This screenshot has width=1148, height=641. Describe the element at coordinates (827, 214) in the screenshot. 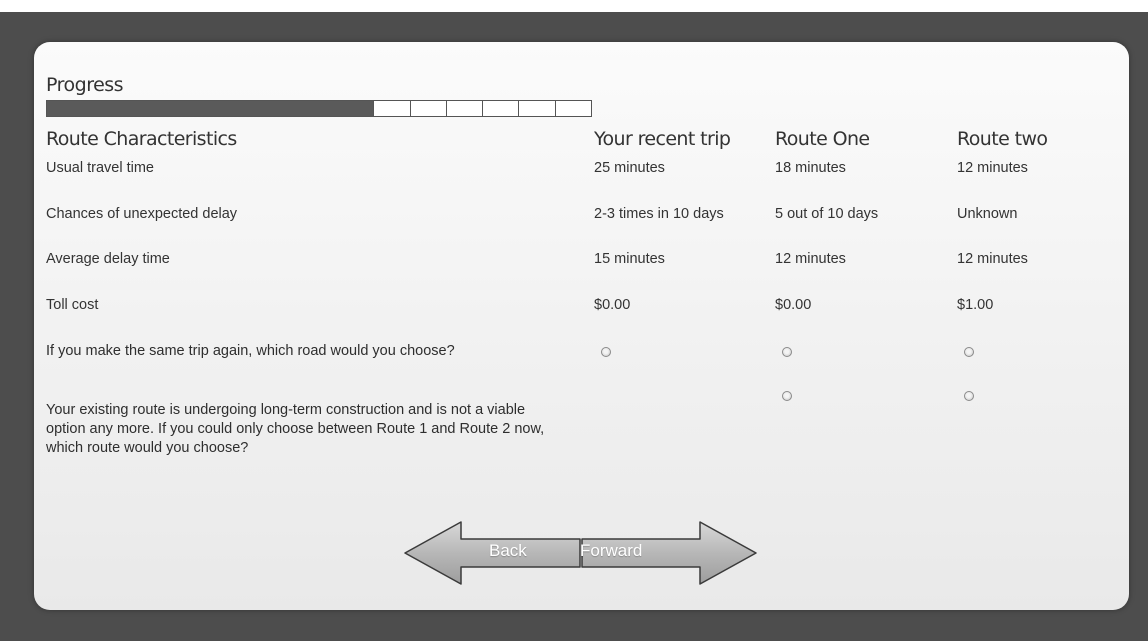

I see `cell-route-one-delay-chance: 5 out of 10 days` at that location.